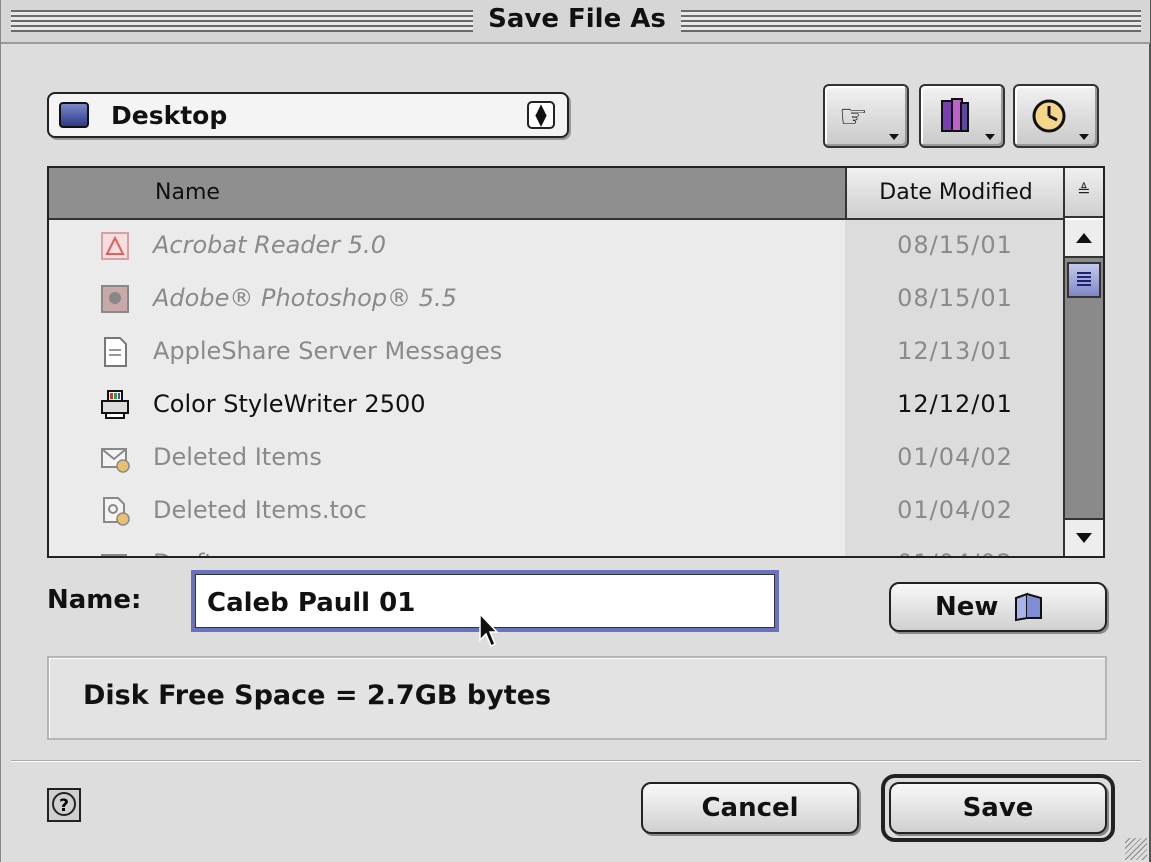  What do you see at coordinates (94, 600) in the screenshot?
I see `name-label: Name:` at bounding box center [94, 600].